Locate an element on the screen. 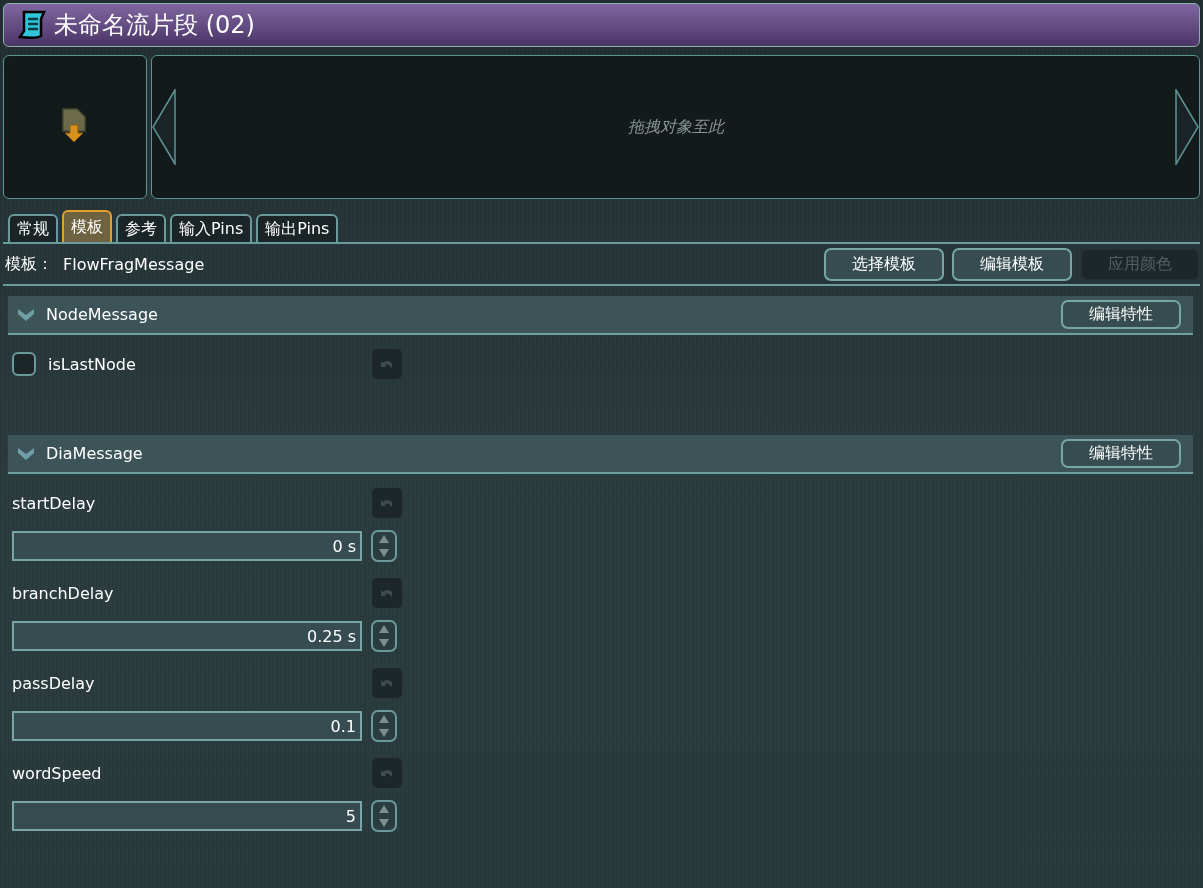 The height and width of the screenshot is (888, 1203). tab: 输出Pins is located at coordinates (297, 228).